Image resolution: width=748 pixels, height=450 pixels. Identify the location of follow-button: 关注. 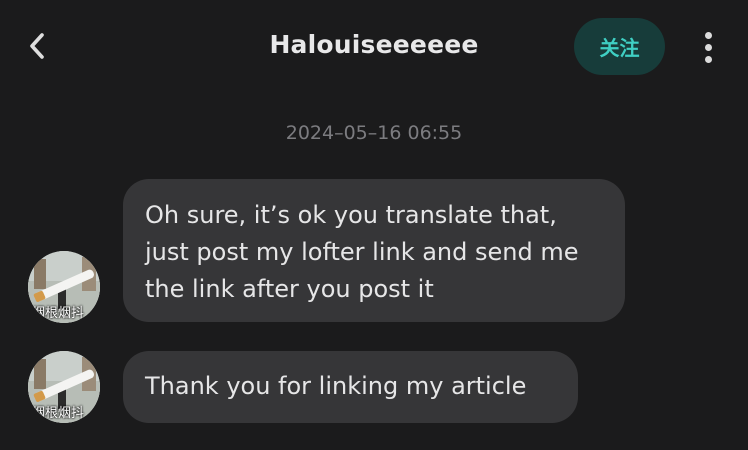
(619, 46).